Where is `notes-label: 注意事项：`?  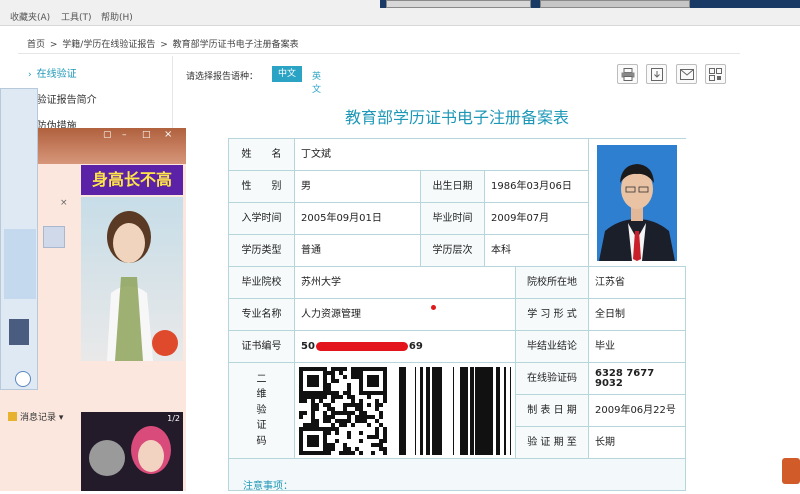 notes-label: 注意事项： is located at coordinates (268, 486).